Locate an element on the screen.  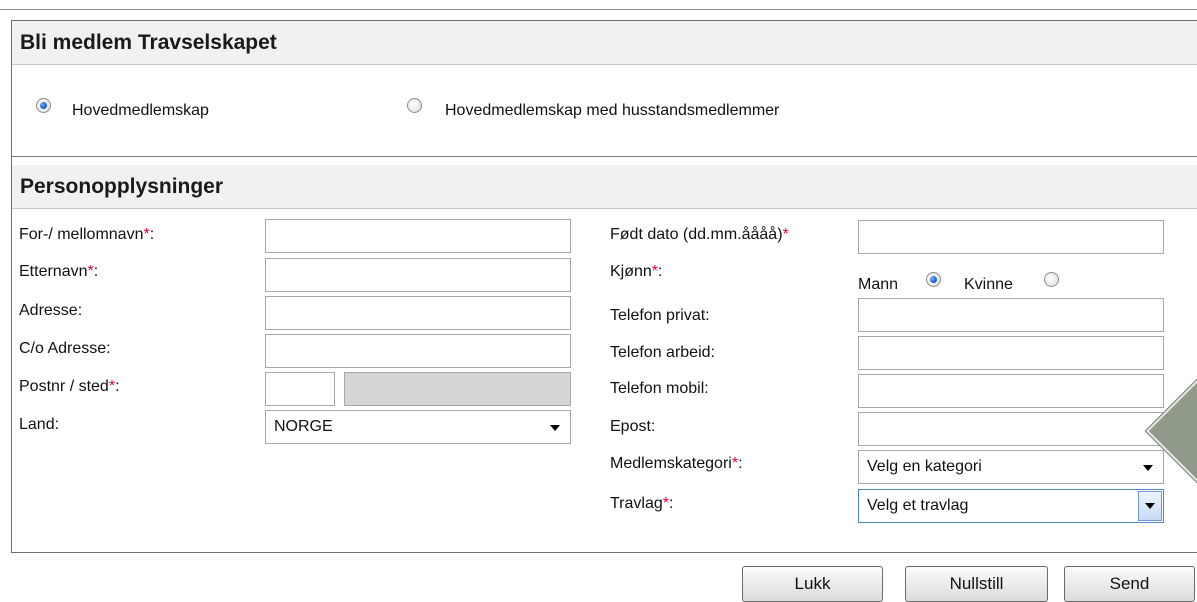
postnr-input is located at coordinates (300, 389).